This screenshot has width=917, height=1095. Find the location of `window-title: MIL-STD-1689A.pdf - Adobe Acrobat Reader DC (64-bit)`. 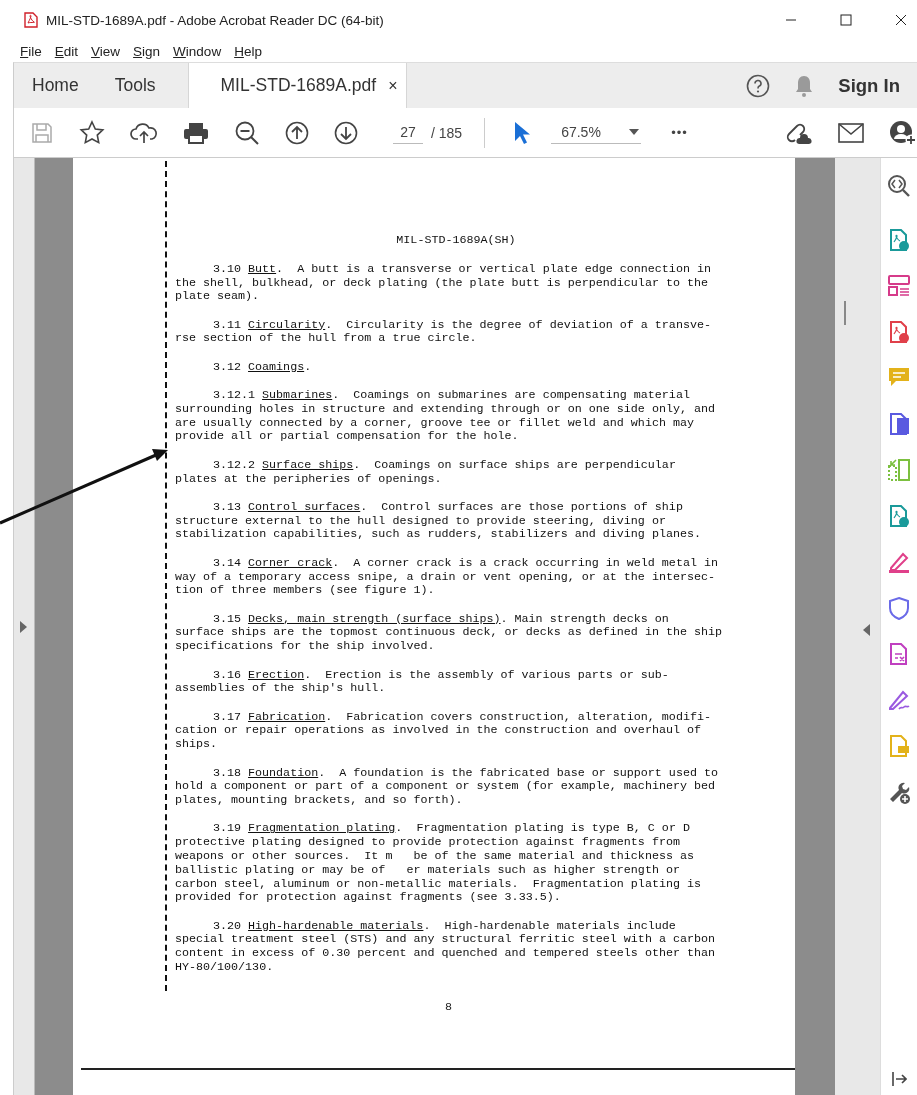

window-title: MIL-STD-1689A.pdf - Adobe Acrobat Reader DC (64-bit) is located at coordinates (215, 20).